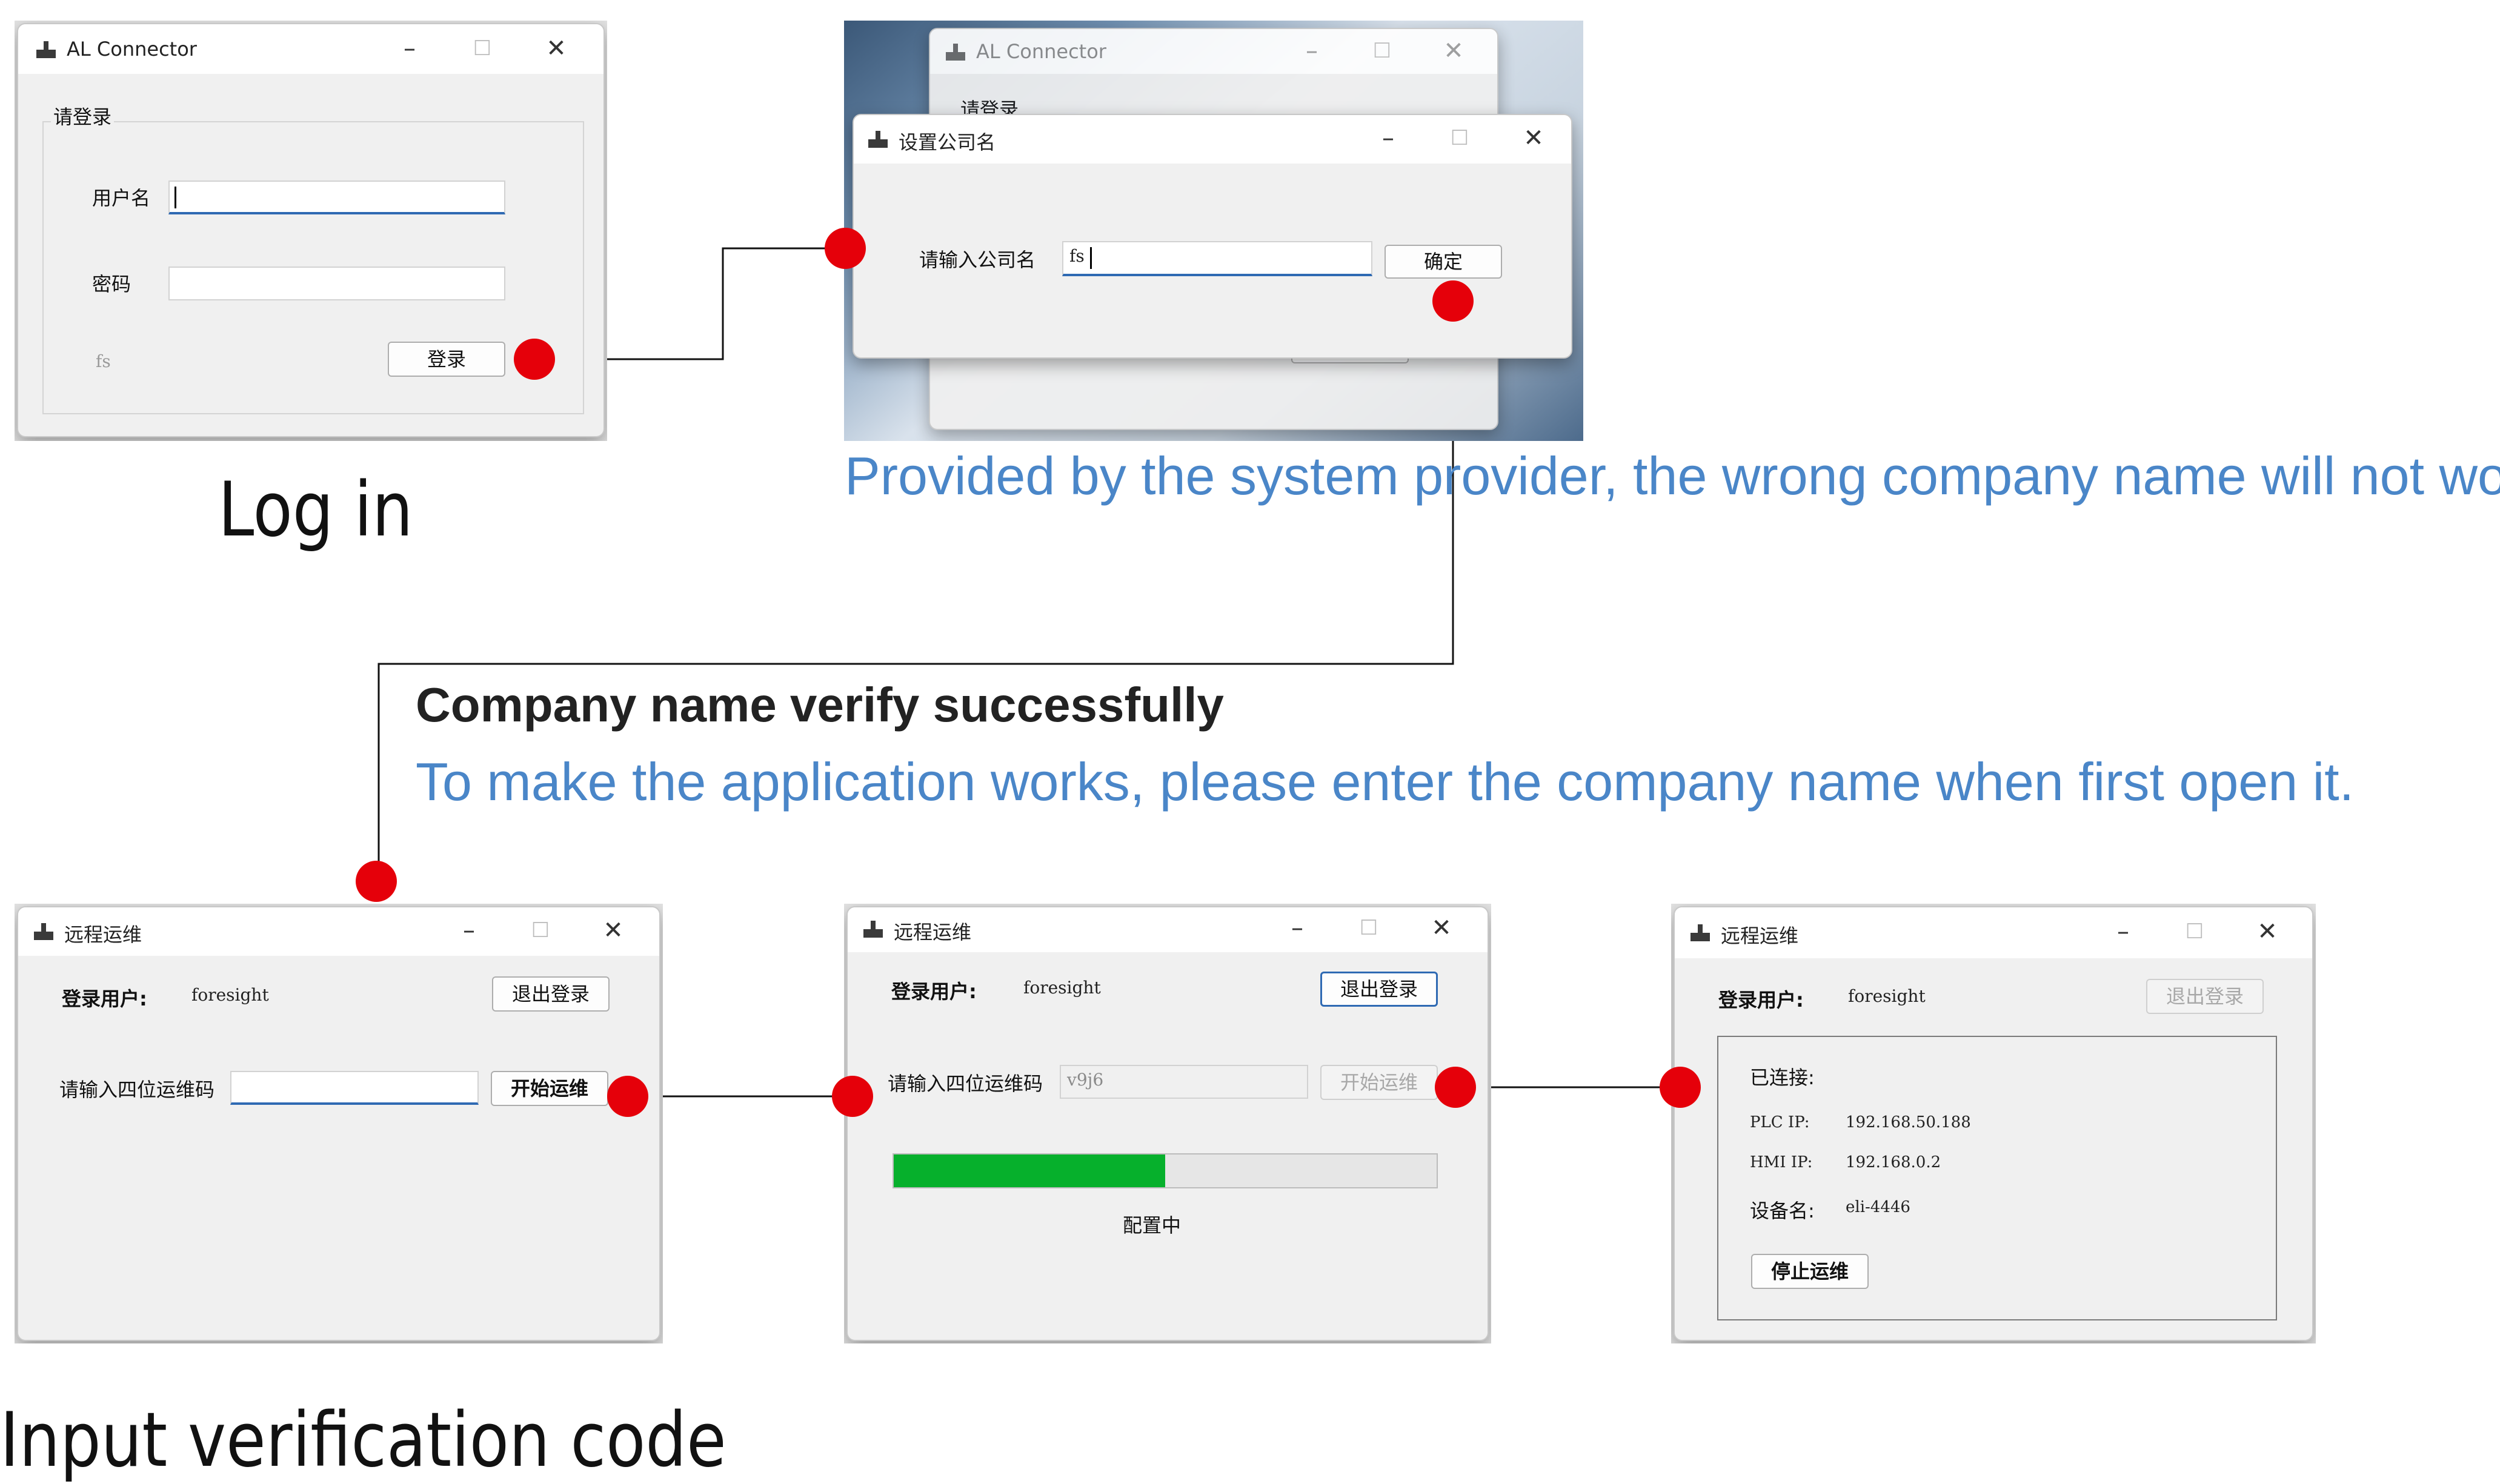 This screenshot has height=1484, width=2500. Describe the element at coordinates (1810, 1271) in the screenshot. I see `stop-button: 停止运维` at that location.